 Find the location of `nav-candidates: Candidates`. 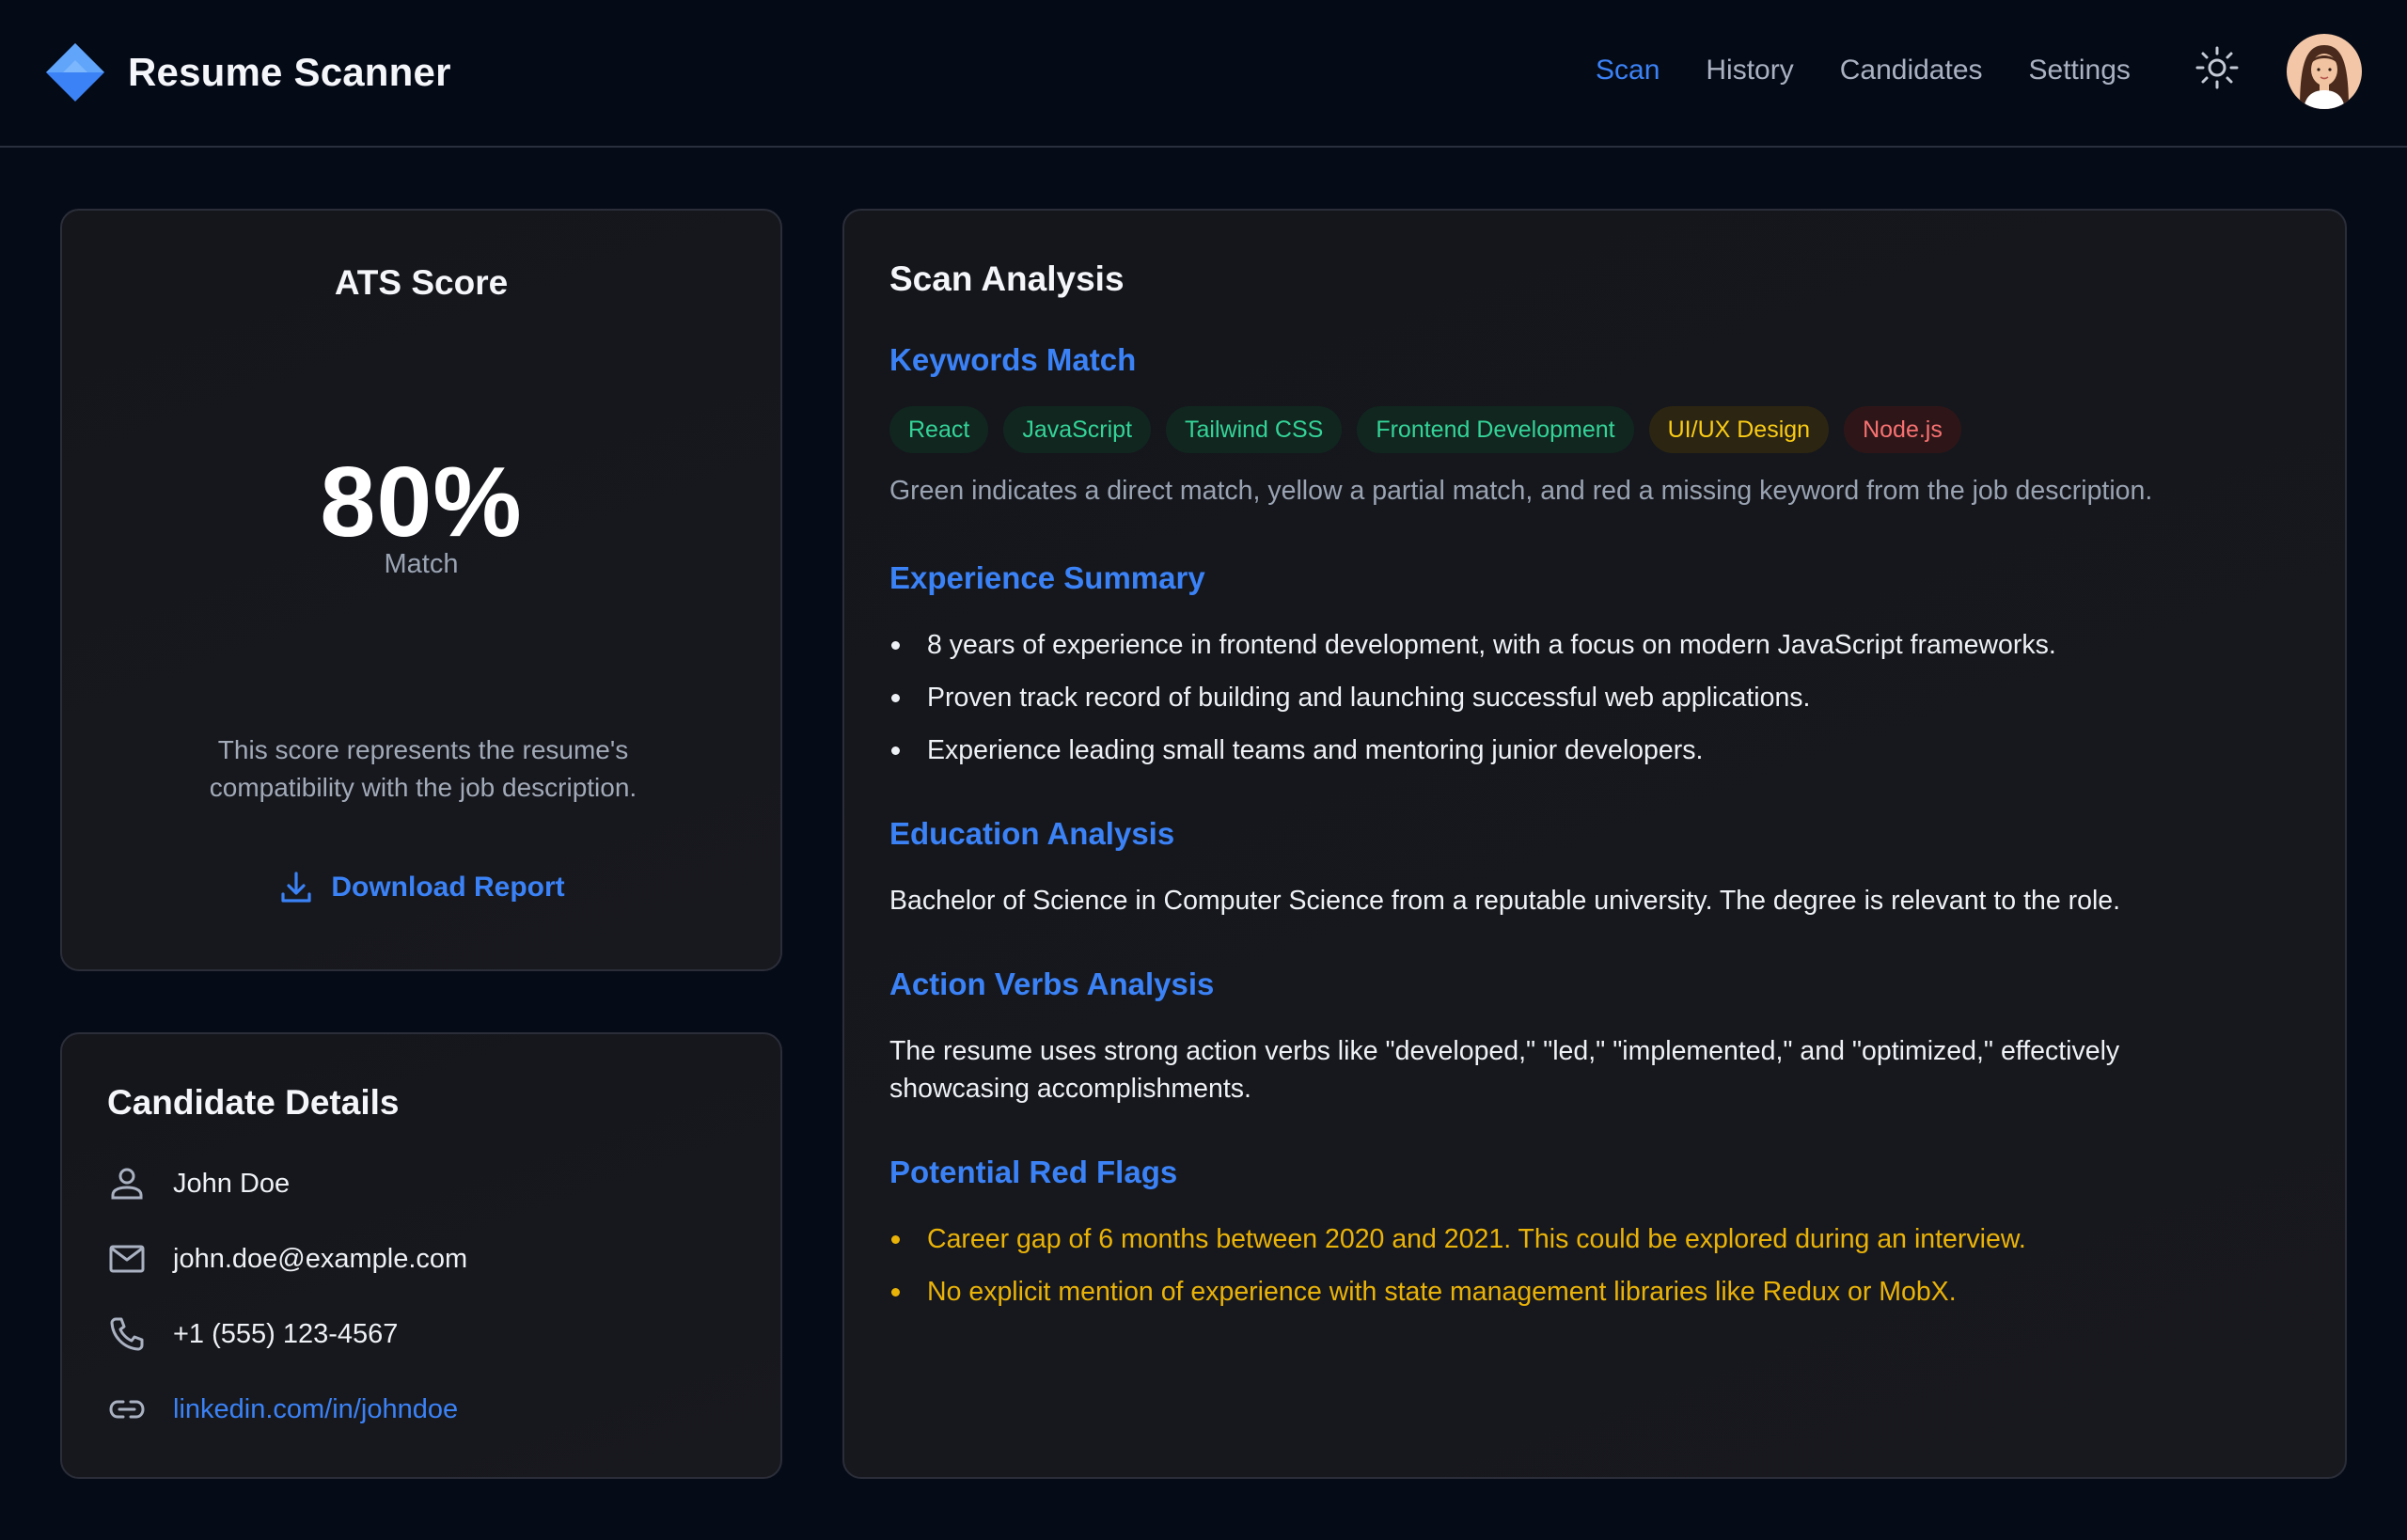

nav-candidates: Candidates is located at coordinates (1911, 71).